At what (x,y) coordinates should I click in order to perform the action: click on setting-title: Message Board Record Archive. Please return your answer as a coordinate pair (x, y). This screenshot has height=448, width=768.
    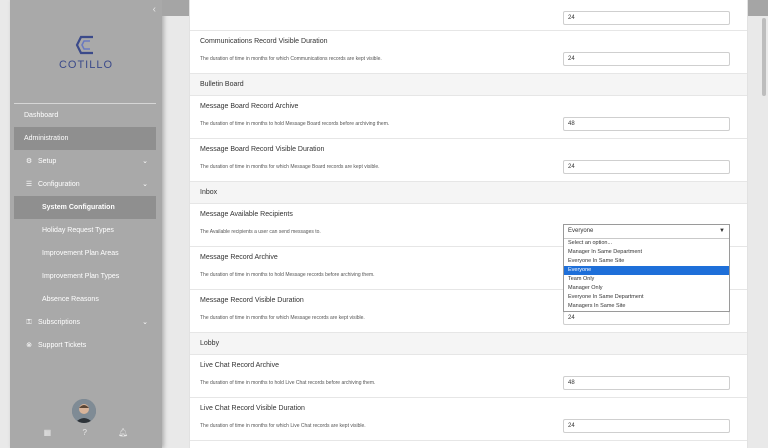
    Looking at the image, I should click on (249, 106).